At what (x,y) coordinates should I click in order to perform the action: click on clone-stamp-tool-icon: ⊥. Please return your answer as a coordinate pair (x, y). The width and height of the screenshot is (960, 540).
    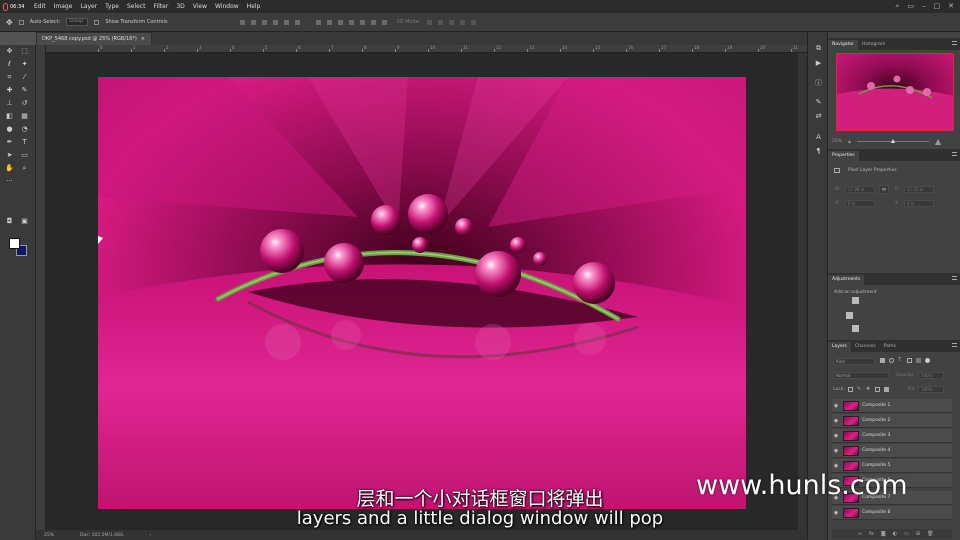
    Looking at the image, I should click on (9, 103).